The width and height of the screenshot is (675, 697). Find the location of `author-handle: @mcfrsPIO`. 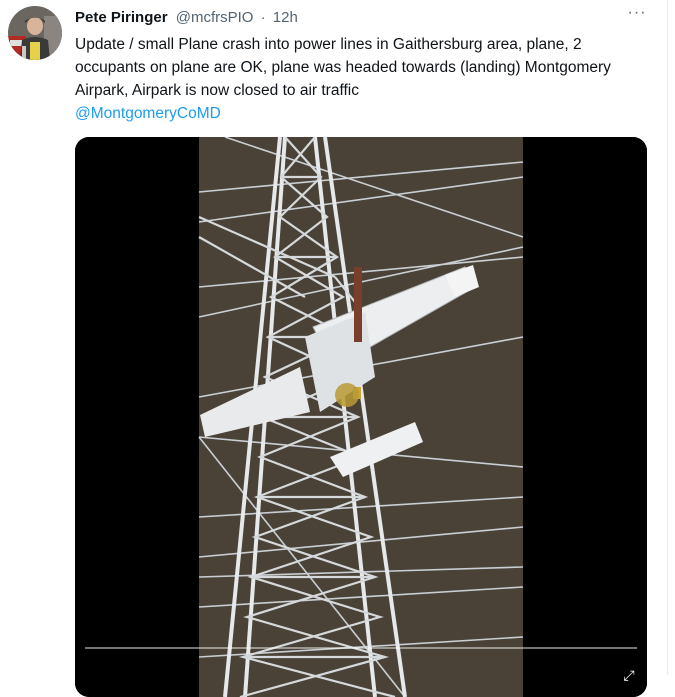

author-handle: @mcfrsPIO is located at coordinates (215, 17).